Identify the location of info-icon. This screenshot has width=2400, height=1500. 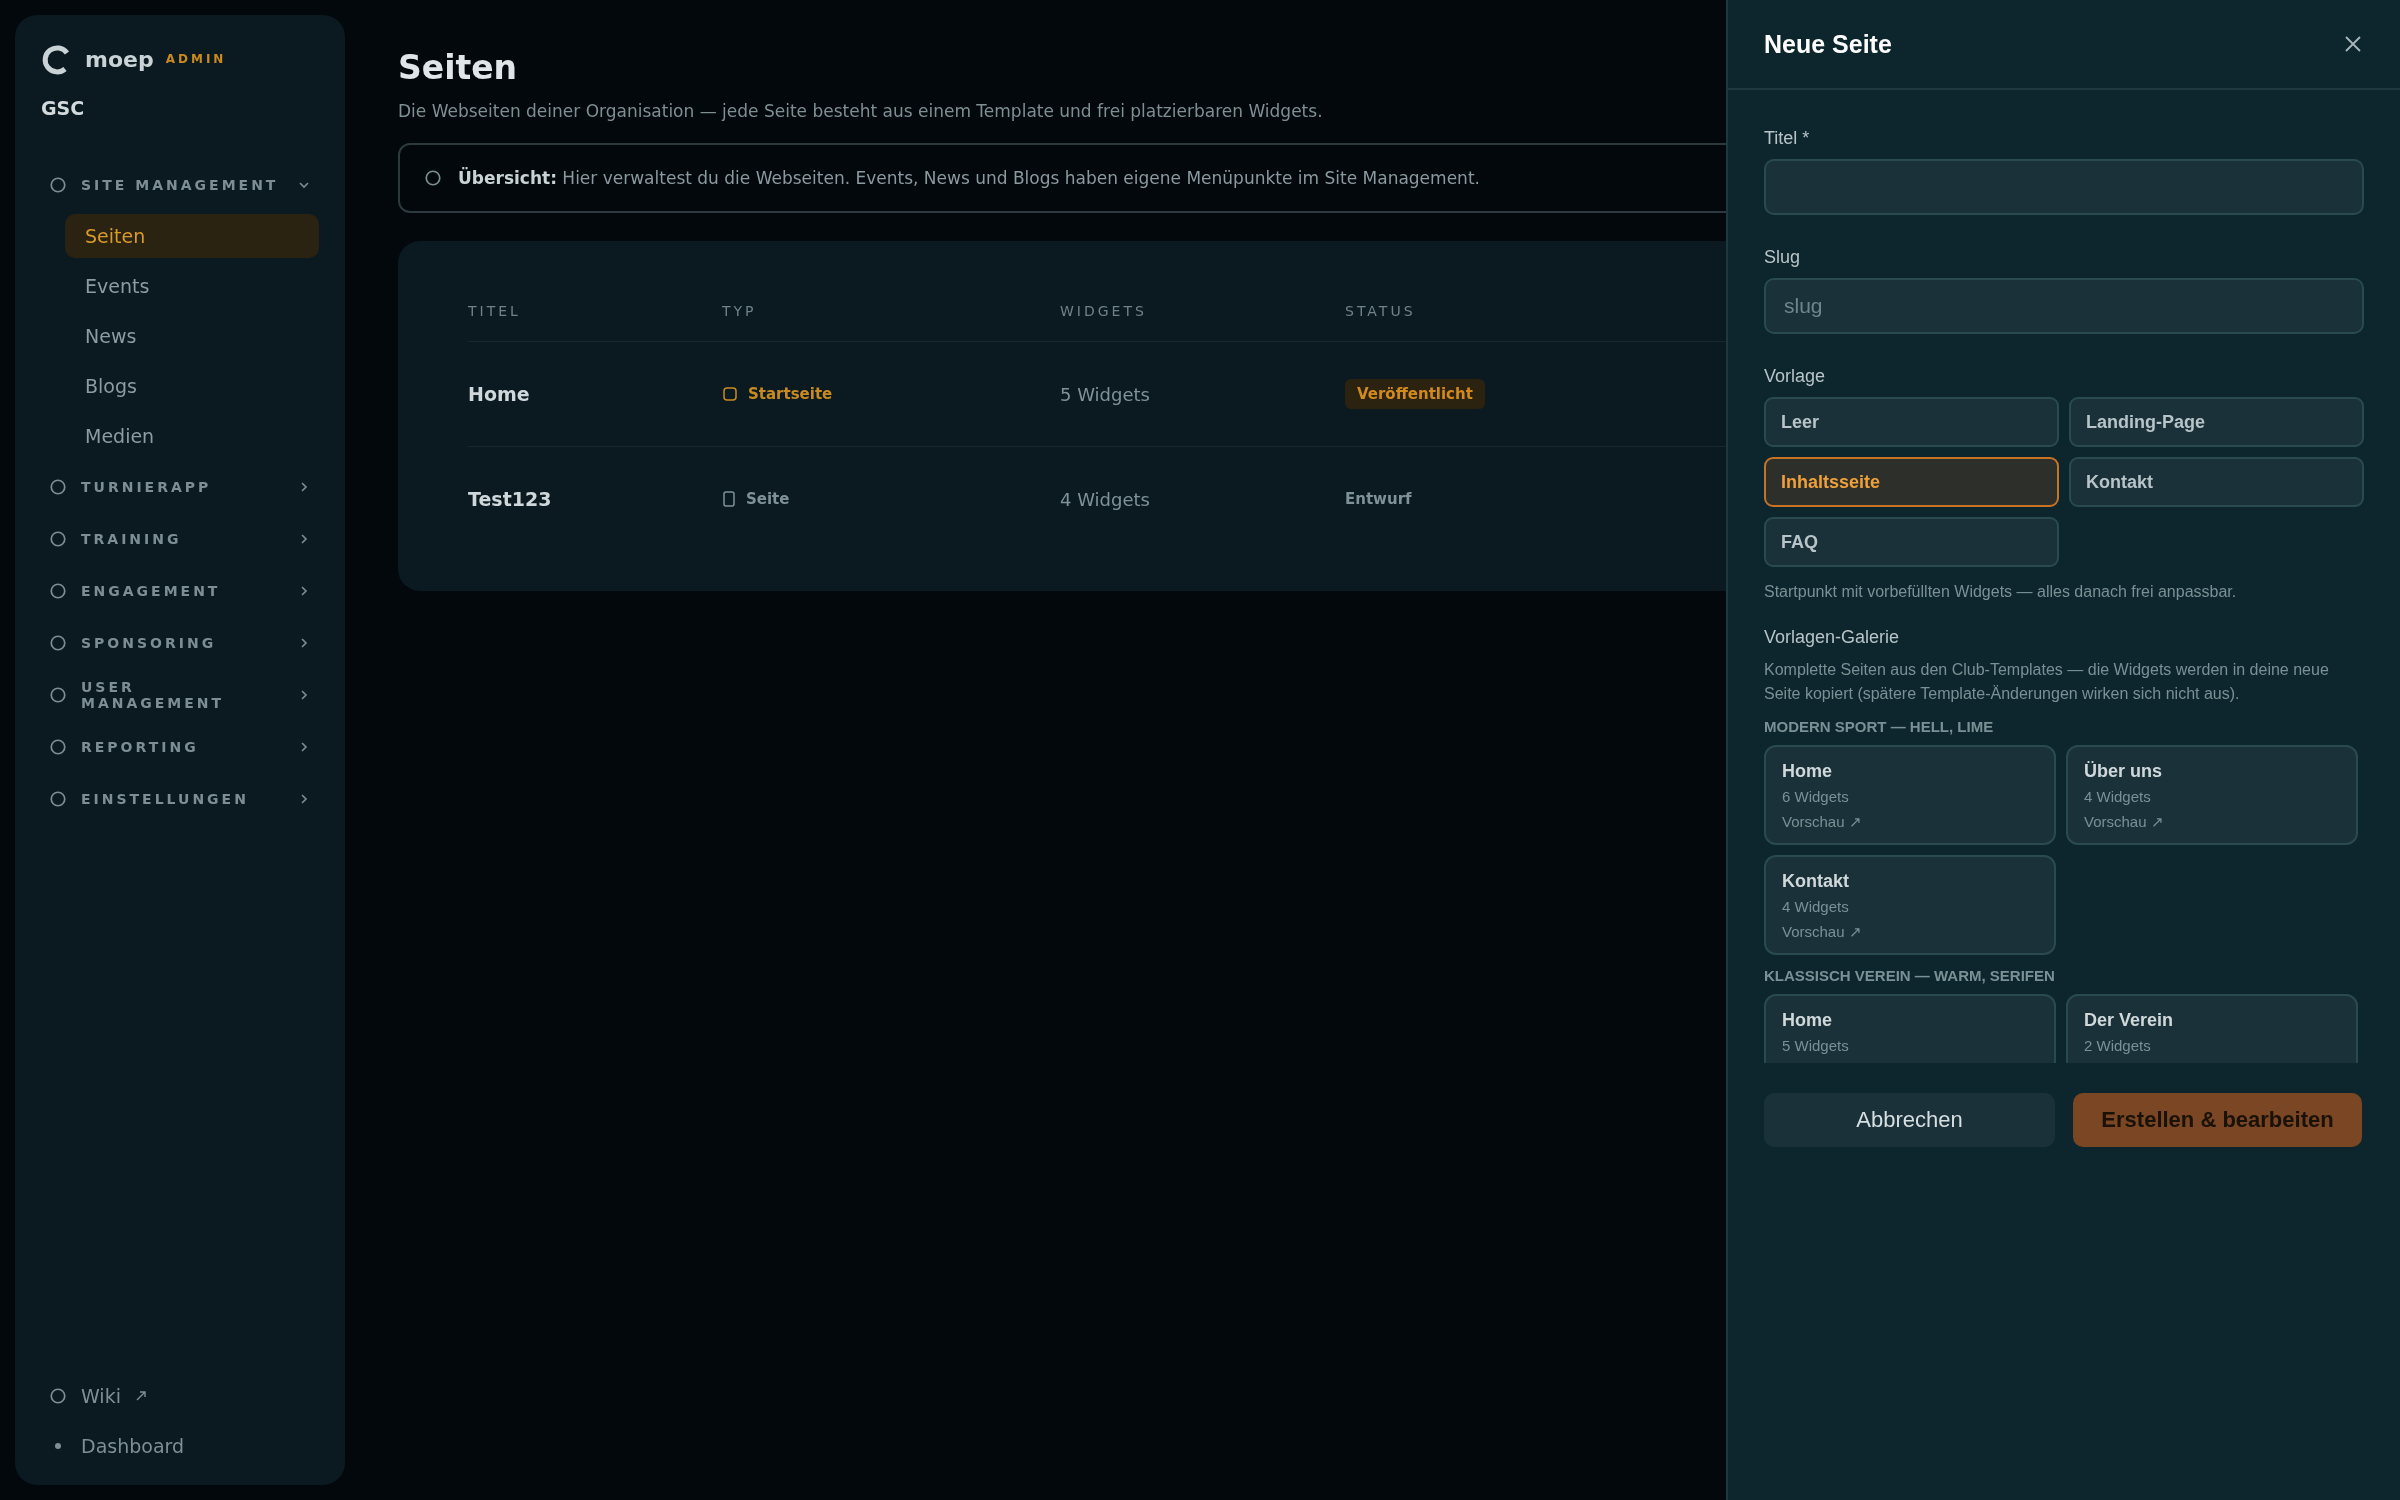
(433, 178).